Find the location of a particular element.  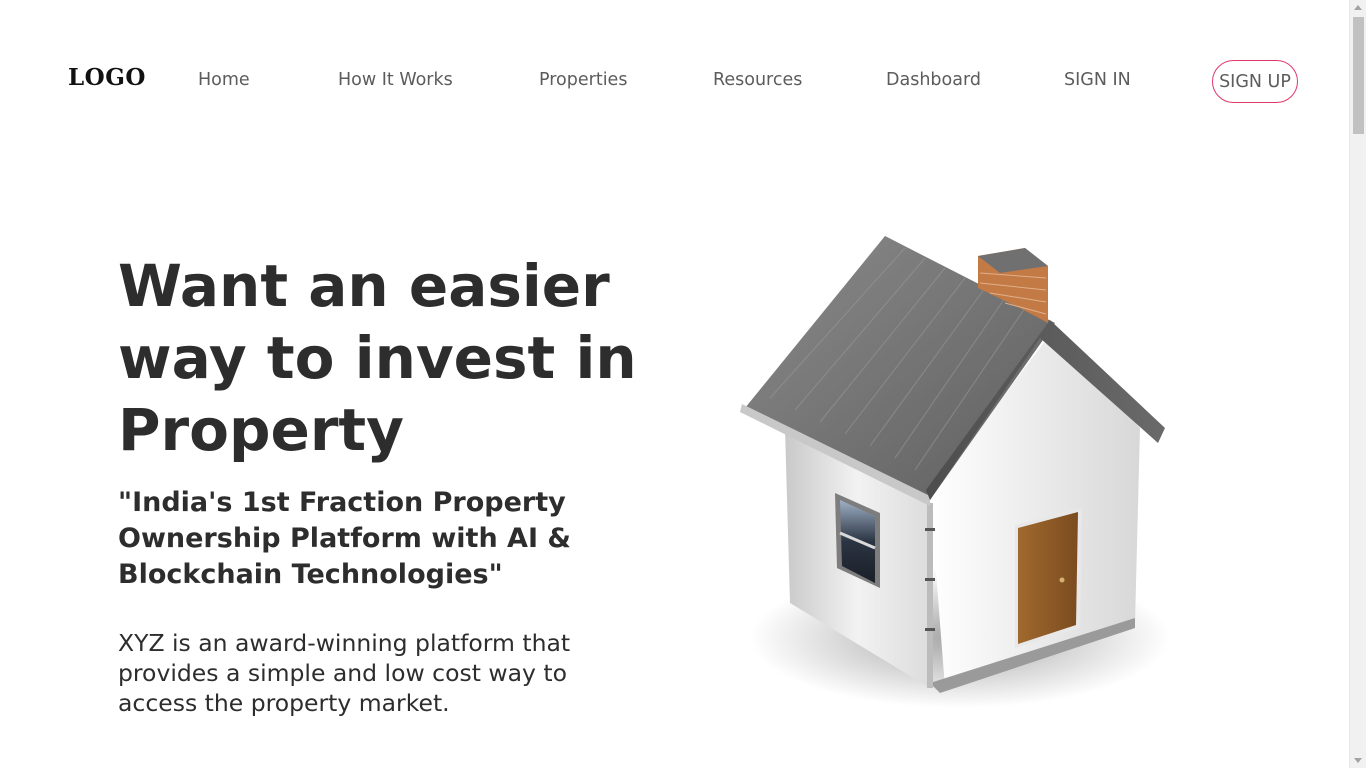

scroll-down-icon is located at coordinates (1358, 760).